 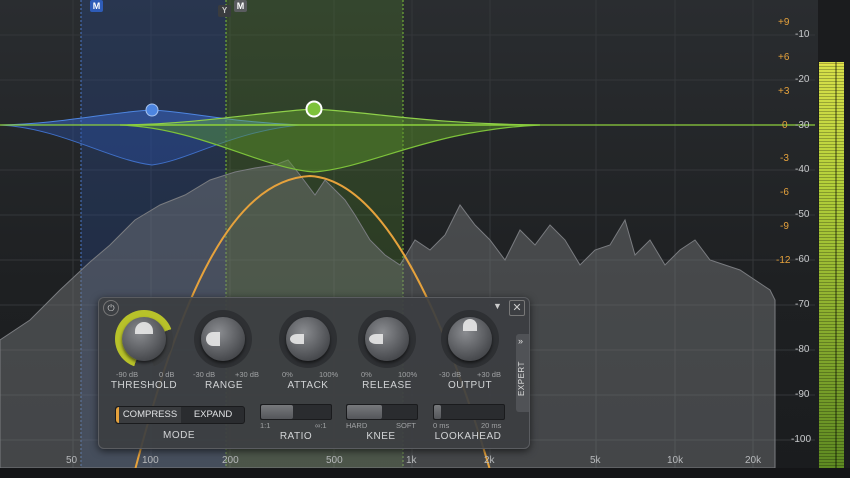 I want to click on expert-tab: » EXPERT, so click(x=522, y=373).